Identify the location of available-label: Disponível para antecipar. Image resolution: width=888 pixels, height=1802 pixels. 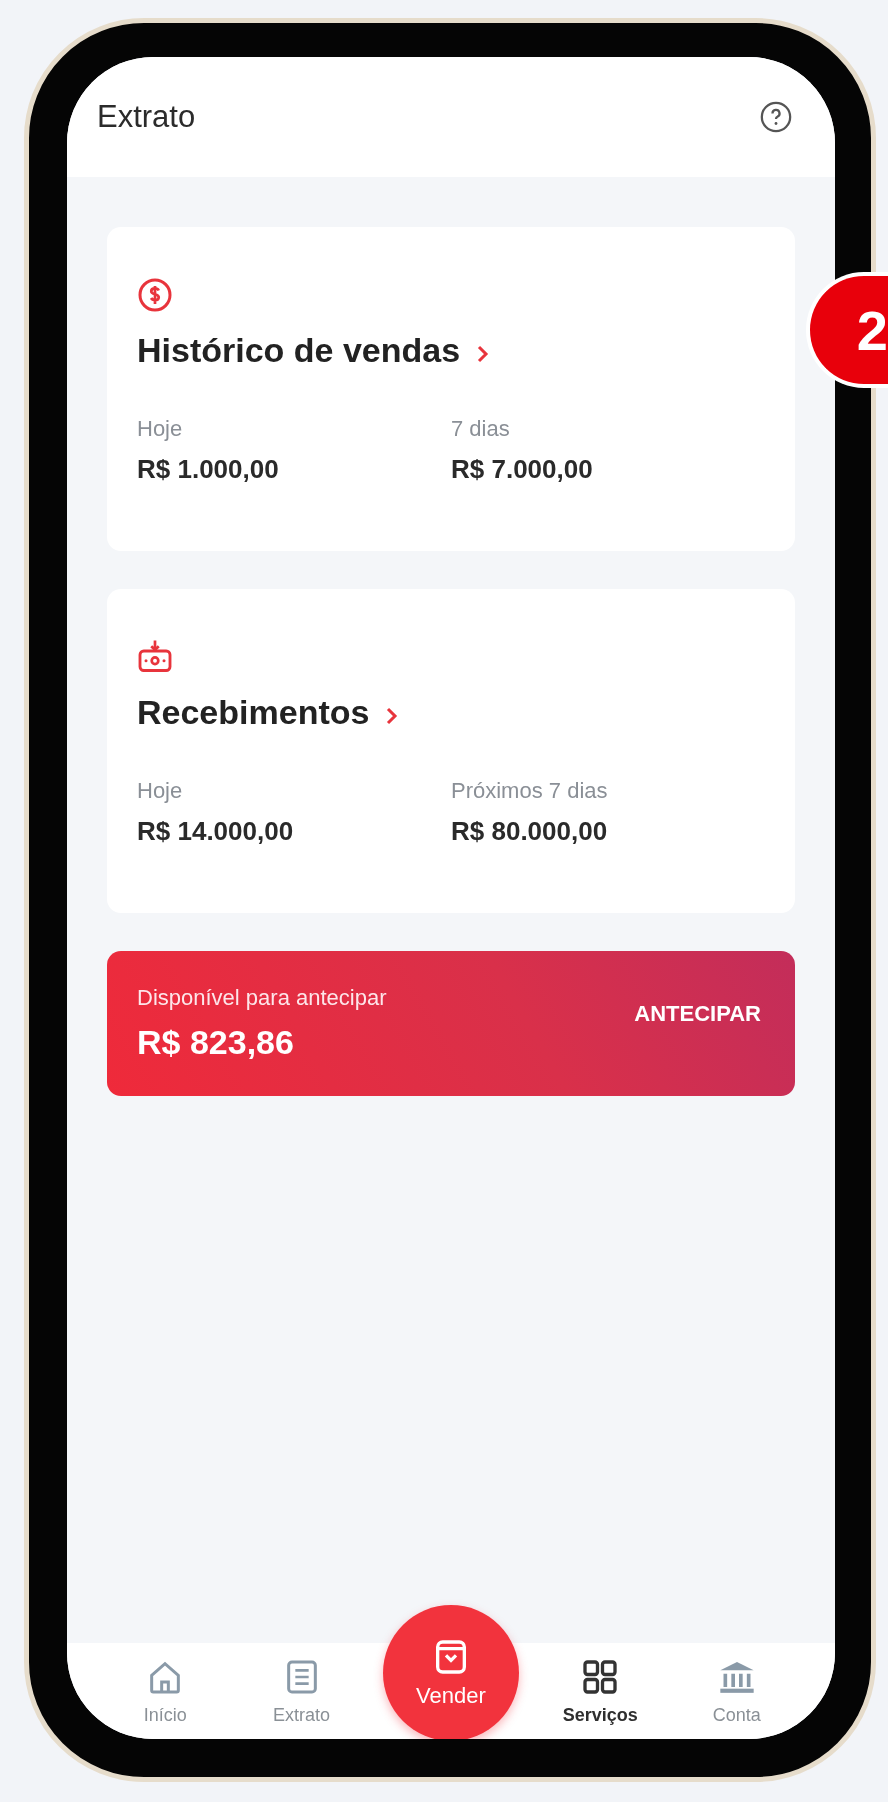
(262, 998).